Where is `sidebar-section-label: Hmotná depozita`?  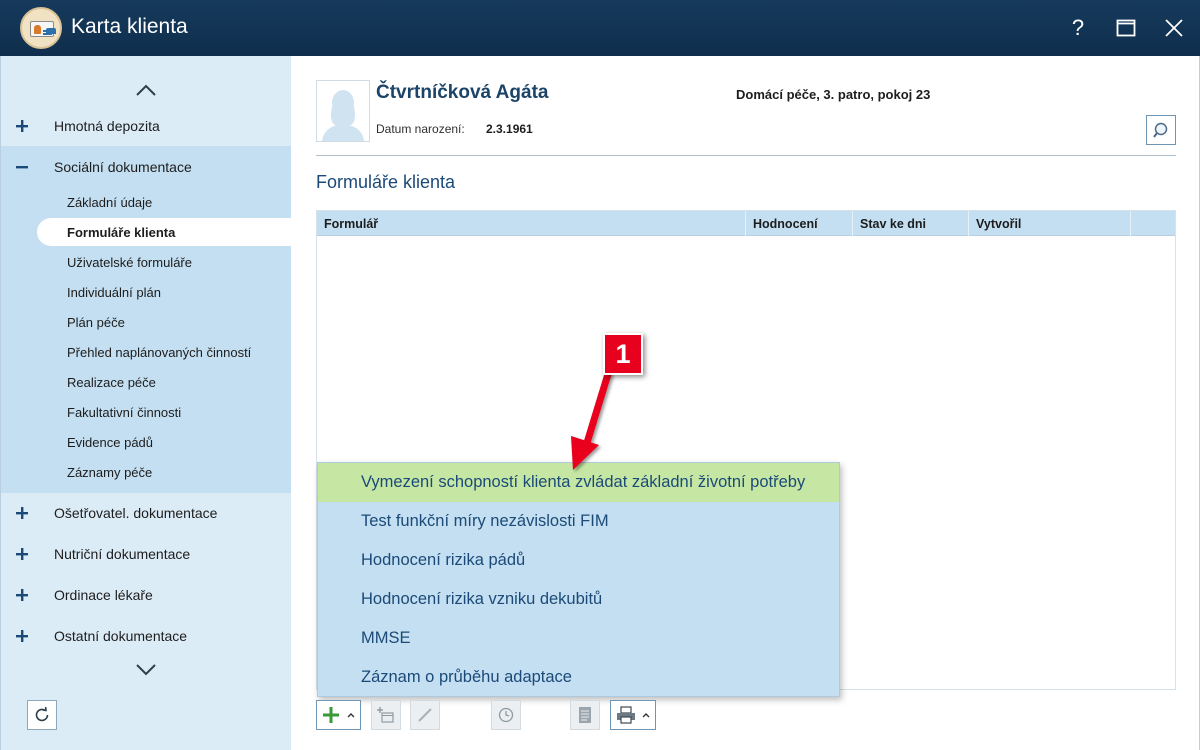 sidebar-section-label: Hmotná depozita is located at coordinates (107, 126).